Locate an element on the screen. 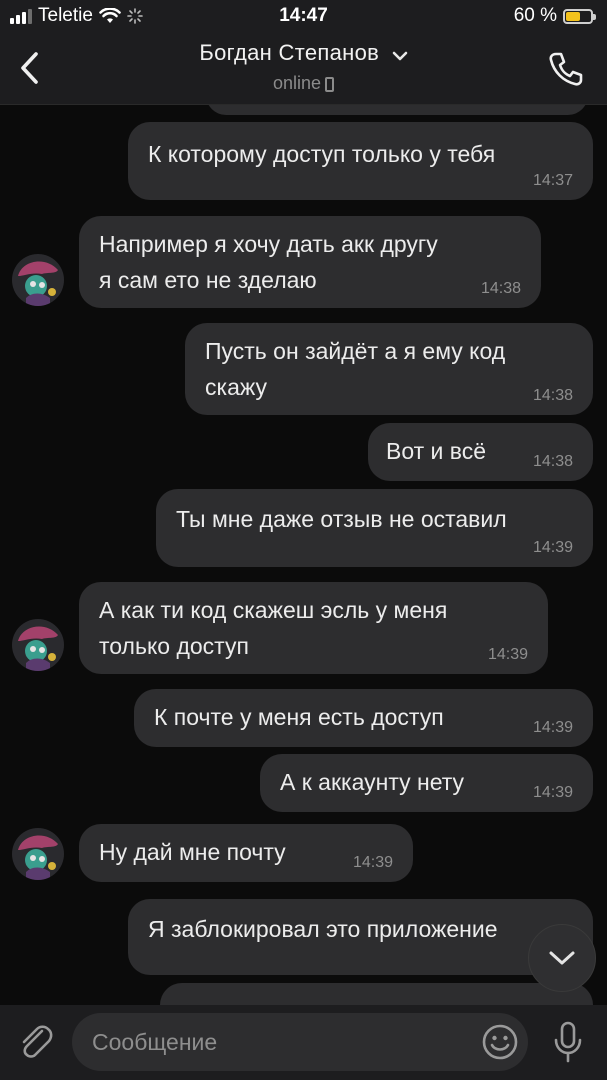 The height and width of the screenshot is (1080, 607). back-button is located at coordinates (31, 68).